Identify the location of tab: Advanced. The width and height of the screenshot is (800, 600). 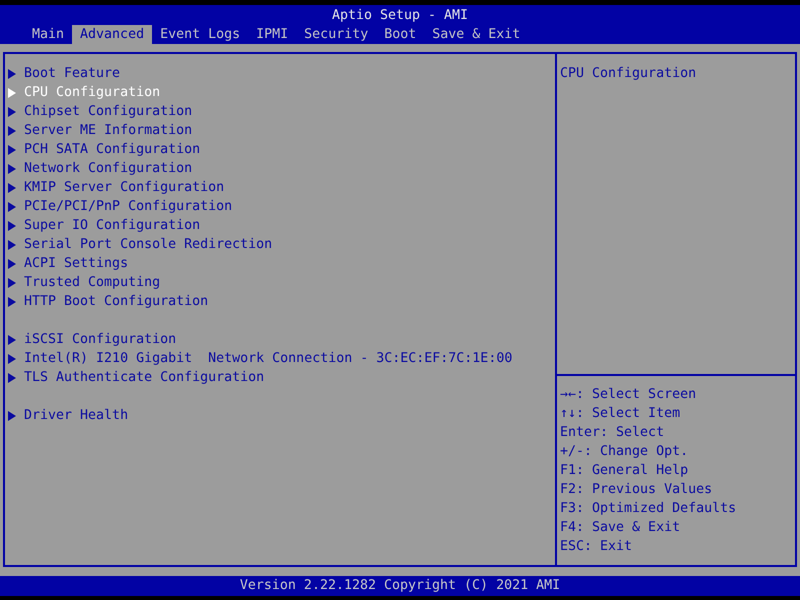
(112, 34).